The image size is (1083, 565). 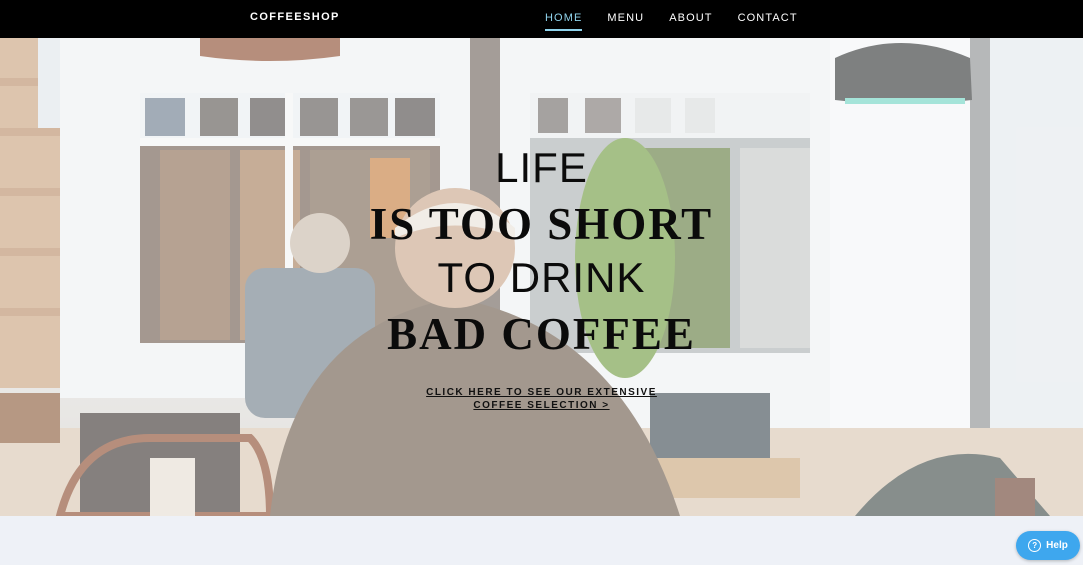 I want to click on top-navigation-bar: COFFEESHOP HOME MENU ABOUT CONTACT, so click(x=541, y=19).